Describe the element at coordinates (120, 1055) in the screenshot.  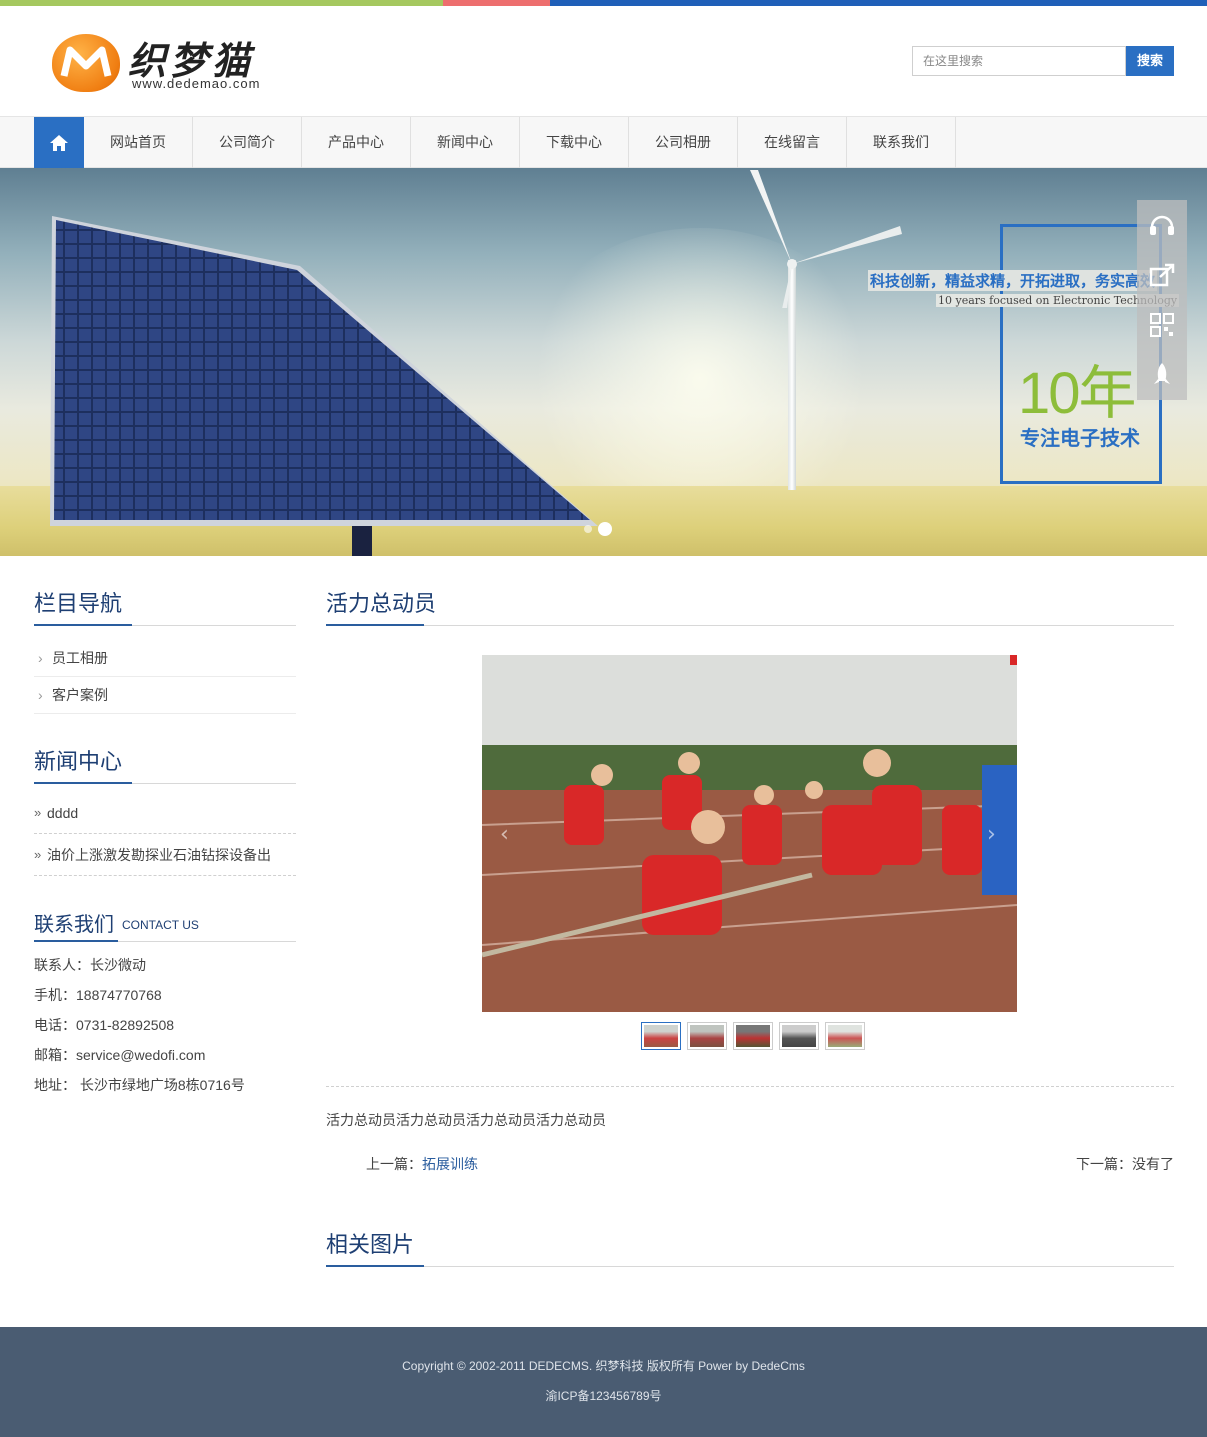
I see `contact-email: 邮箱：service@wedofi.com` at that location.